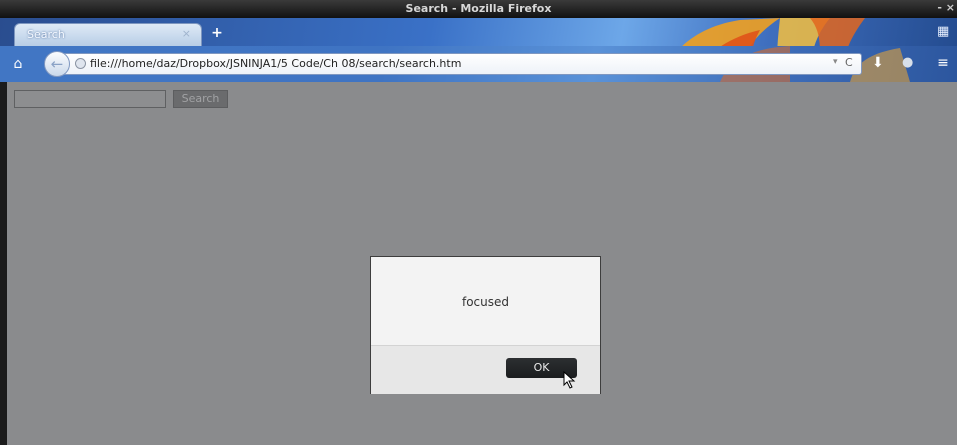  Describe the element at coordinates (186, 33) in the screenshot. I see `tab-close-icon: ×` at that location.